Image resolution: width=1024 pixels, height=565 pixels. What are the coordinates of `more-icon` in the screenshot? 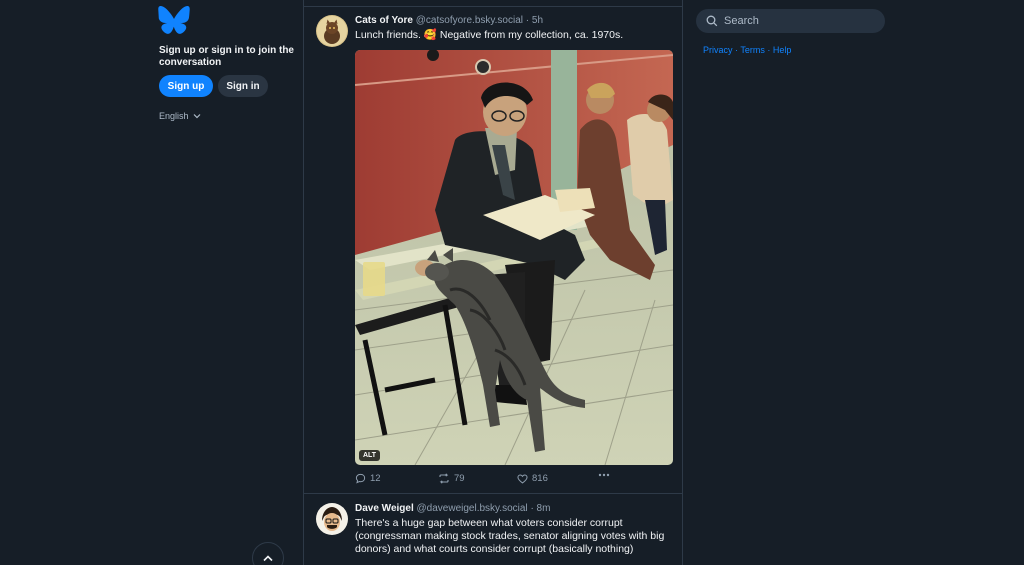 It's located at (604, 475).